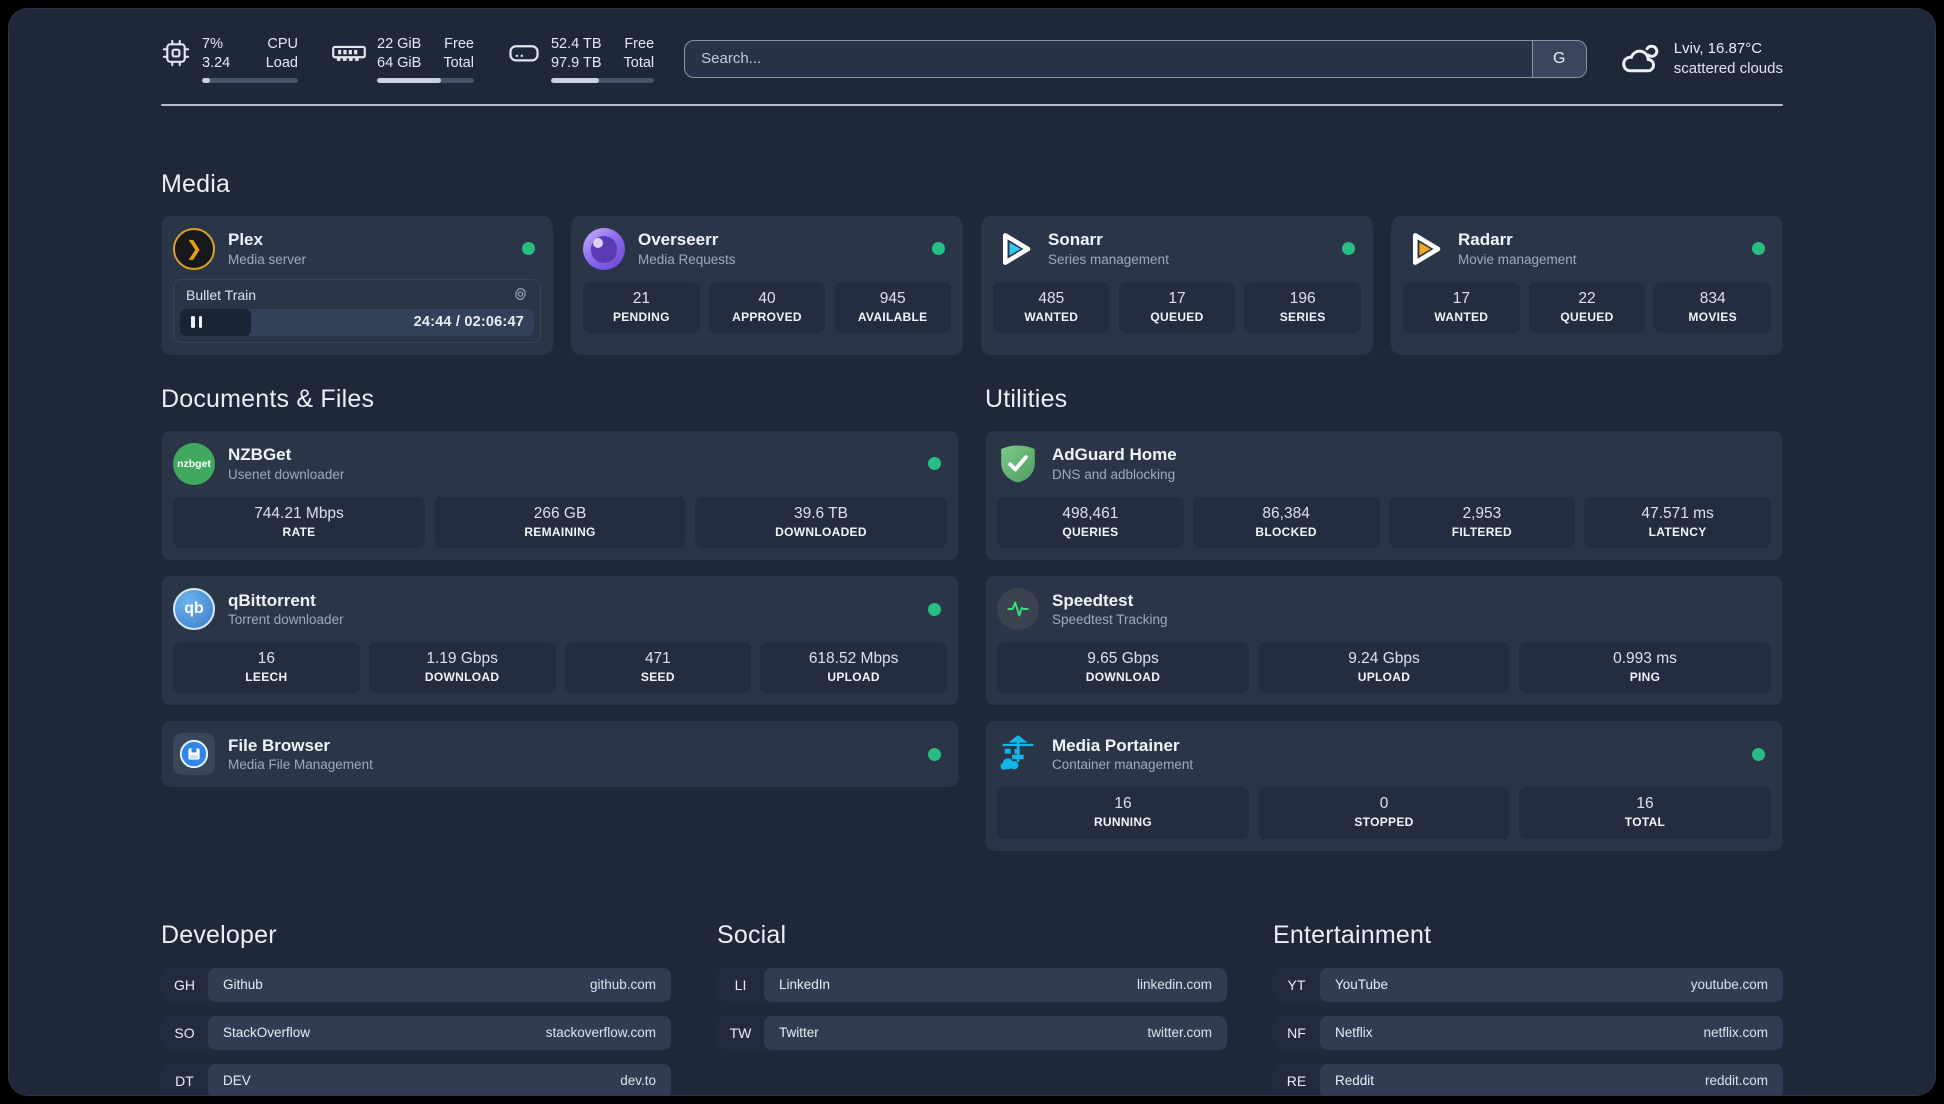  I want to click on bookmark-linkedin: LI LinkedIn linkedin.com, so click(972, 984).